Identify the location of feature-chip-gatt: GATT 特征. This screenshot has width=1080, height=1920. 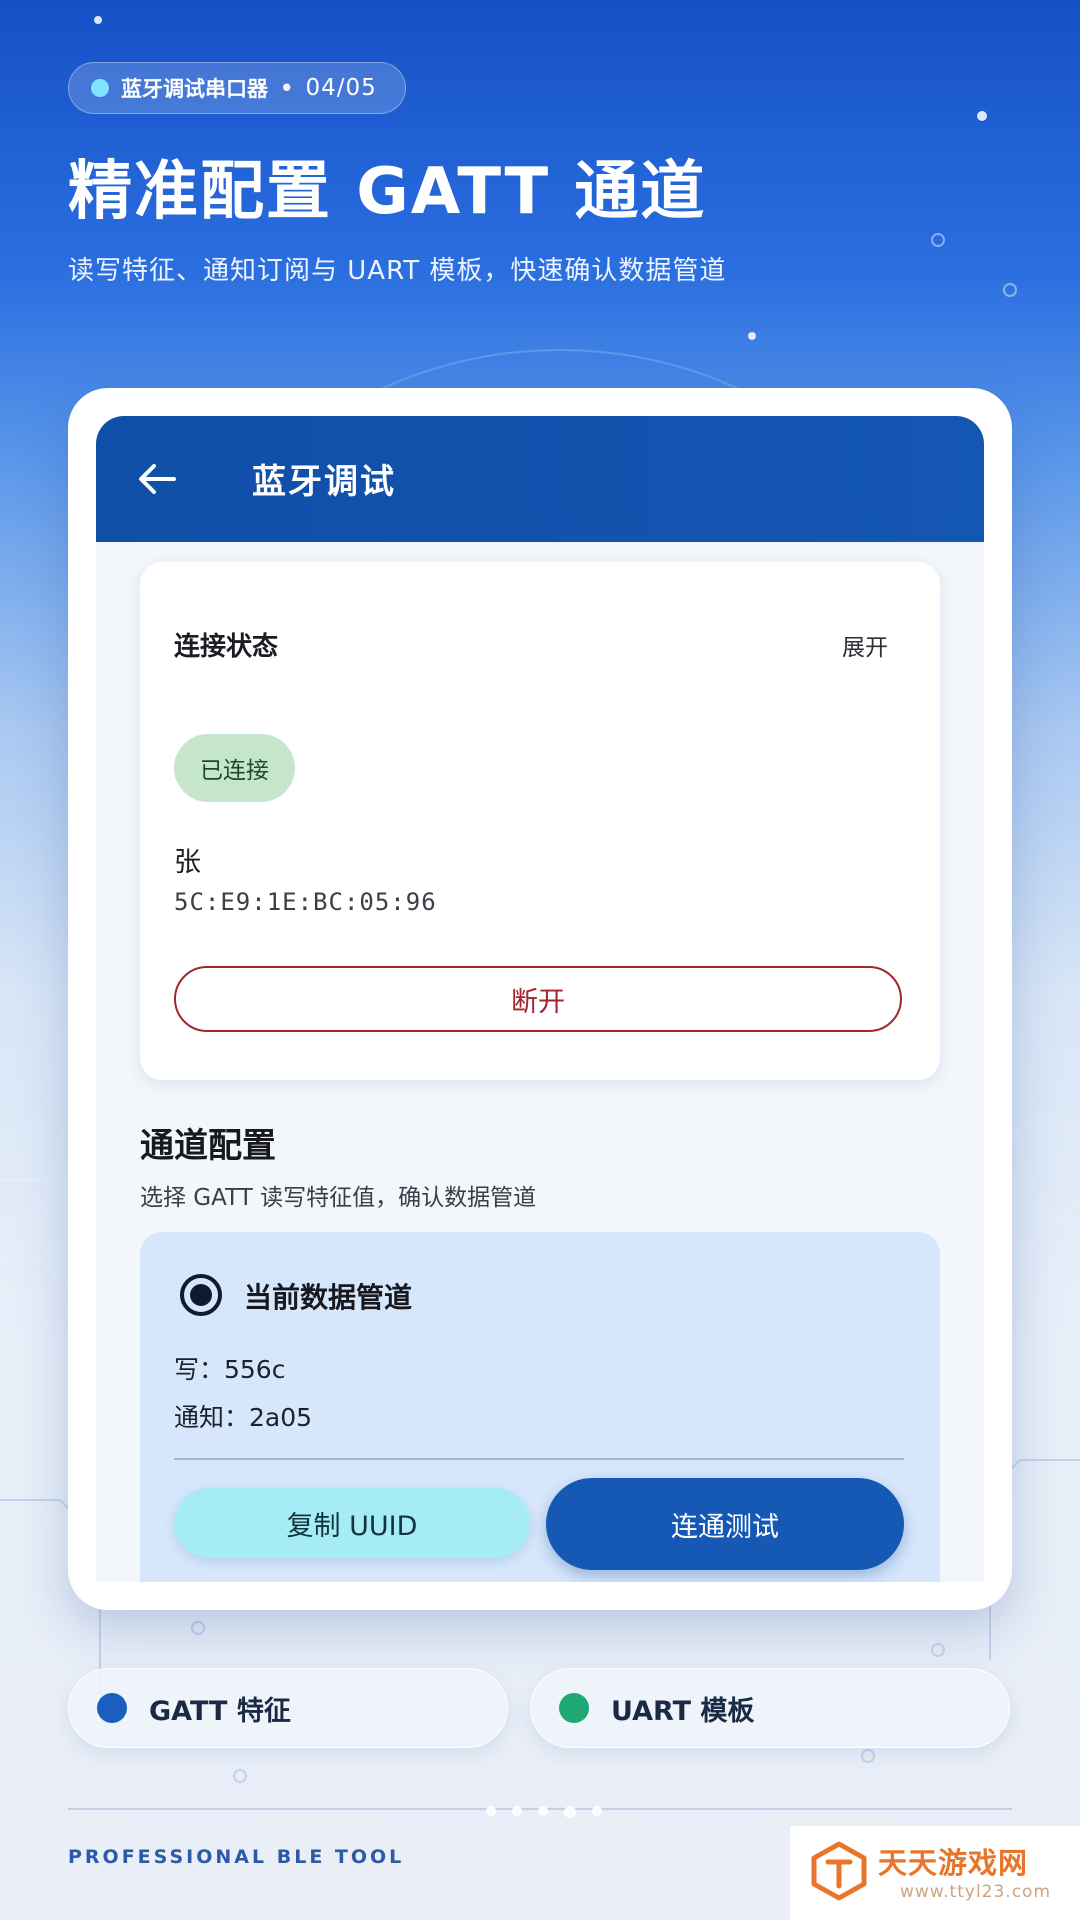
(288, 1708).